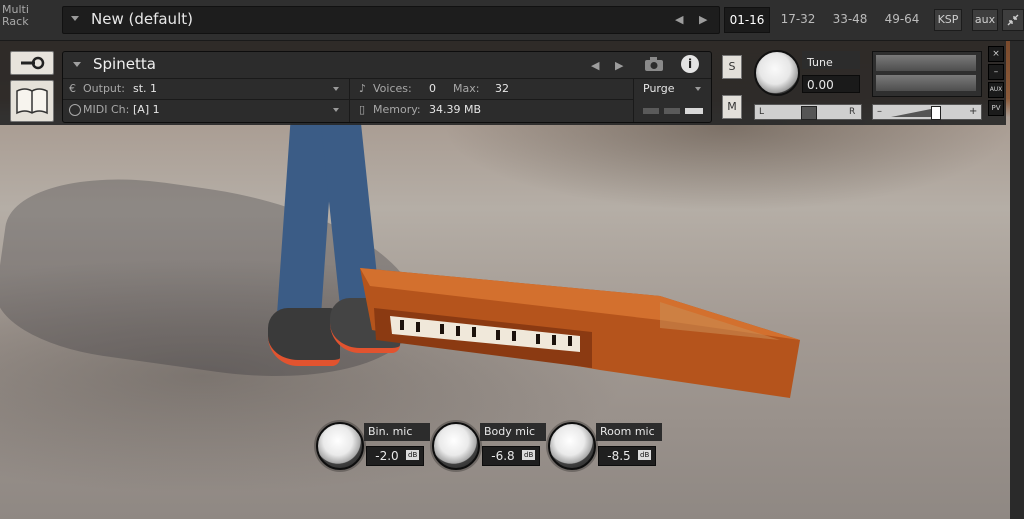 The height and width of the screenshot is (519, 1024). Describe the element at coordinates (619, 65) in the screenshot. I see `next-instrument-icon: ▶` at that location.